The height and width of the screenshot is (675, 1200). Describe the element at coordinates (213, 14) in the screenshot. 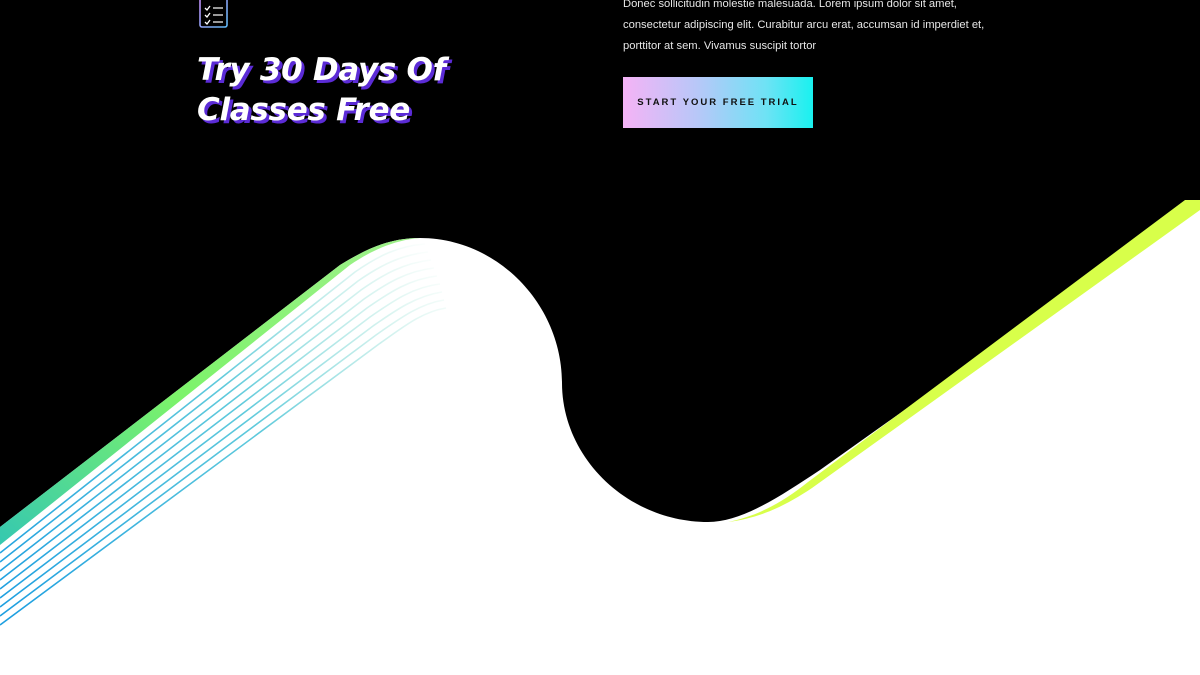

I see `checklist-icon` at that location.